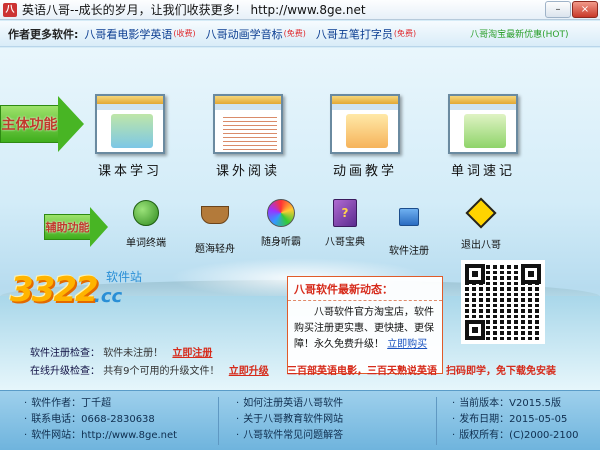 This screenshot has width=600, height=450. Describe the element at coordinates (130, 169) in the screenshot. I see `feature-textbook-label: 课本学习` at that location.